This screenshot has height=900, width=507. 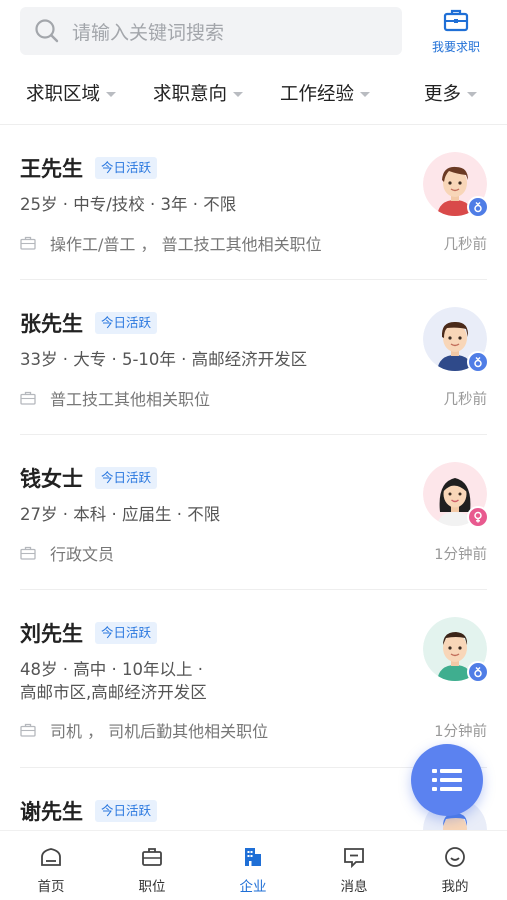 What do you see at coordinates (89, 168) in the screenshot?
I see `name-row: 王先生 今日活跃` at bounding box center [89, 168].